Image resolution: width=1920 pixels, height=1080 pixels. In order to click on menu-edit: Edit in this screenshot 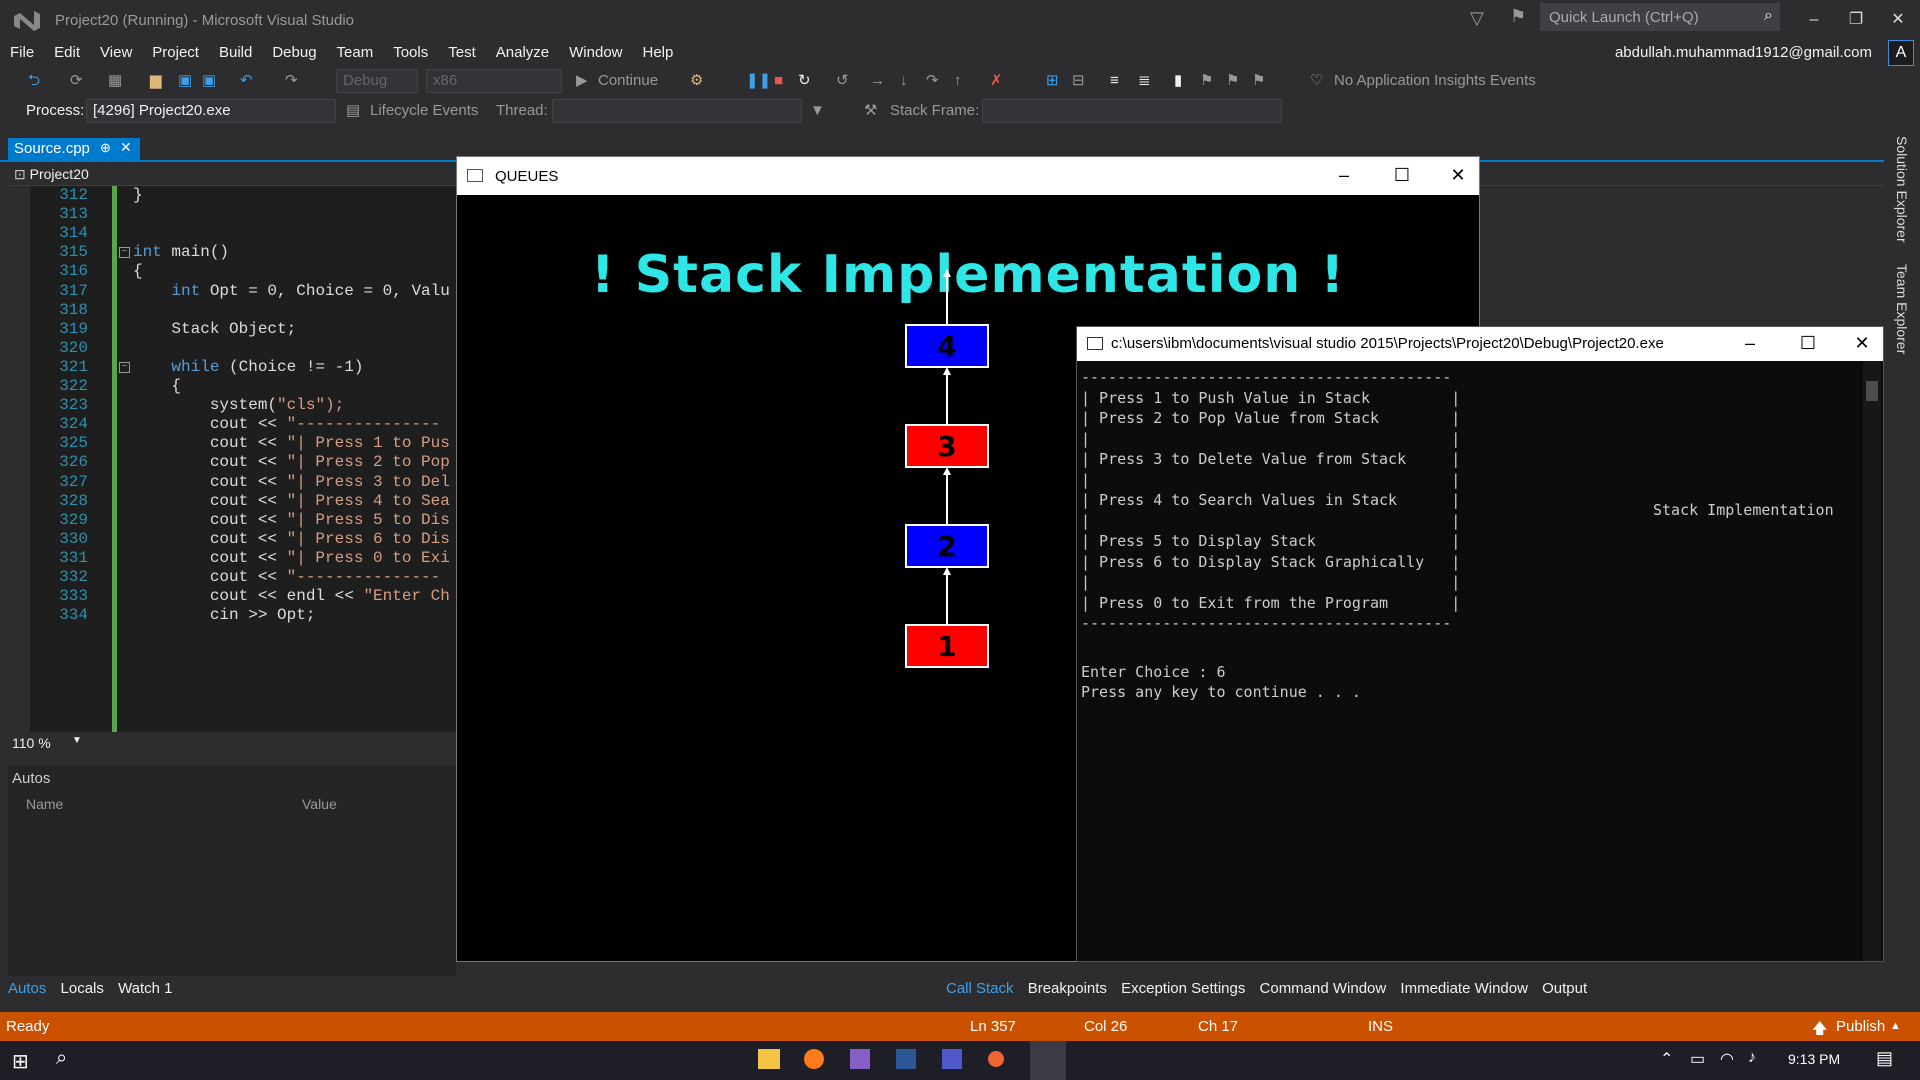, I will do `click(67, 53)`.